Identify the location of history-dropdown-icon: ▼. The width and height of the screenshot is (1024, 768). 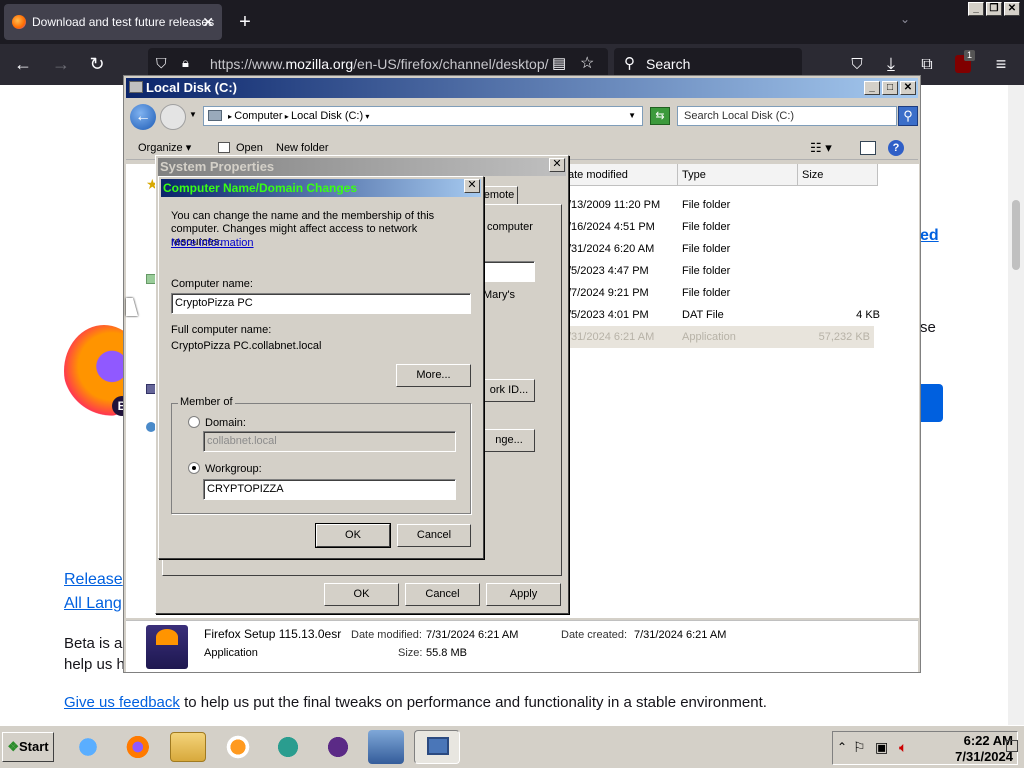
(193, 114).